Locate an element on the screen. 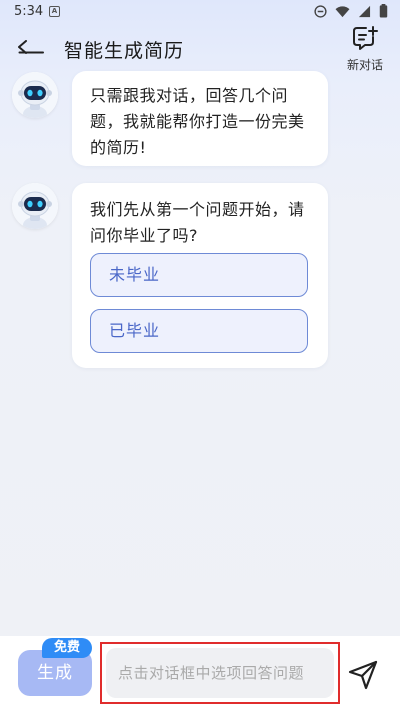  bot-message-bubble: 只需跟我对话，回答几个问题，我就能帮你打造一份完美的简历! is located at coordinates (200, 118).